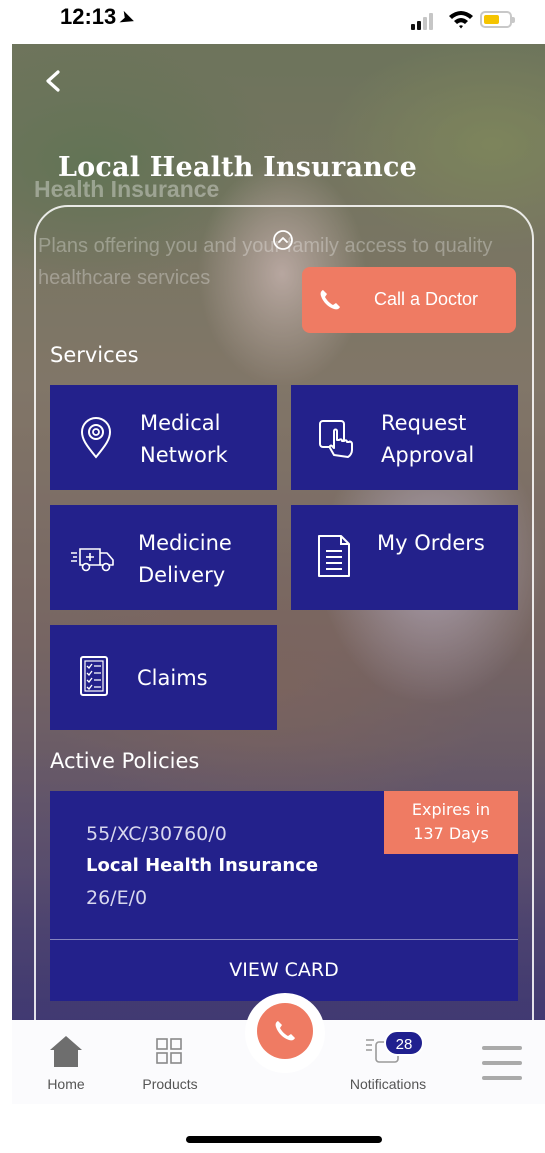 Image resolution: width=545 pixels, height=1153 pixels. I want to click on tab-products: Products, so click(170, 1066).